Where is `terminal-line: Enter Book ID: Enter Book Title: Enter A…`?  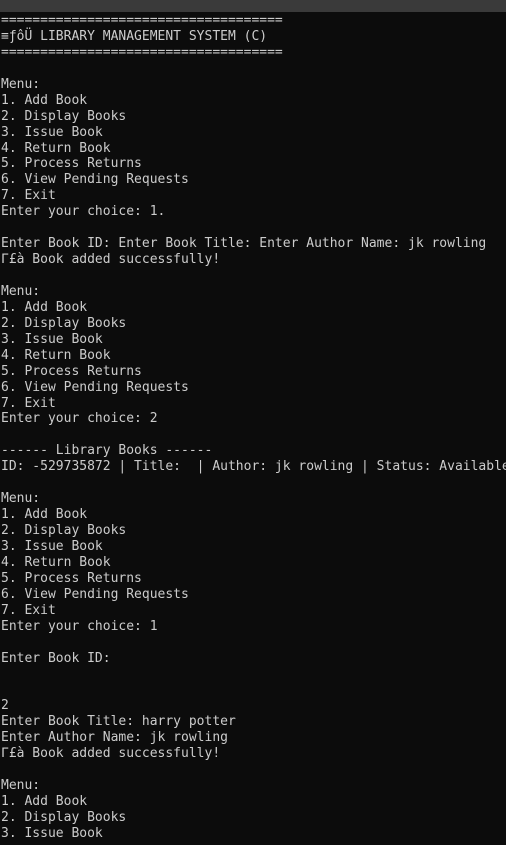
terminal-line: Enter Book ID: Enter Book Title: Enter A… is located at coordinates (244, 244).